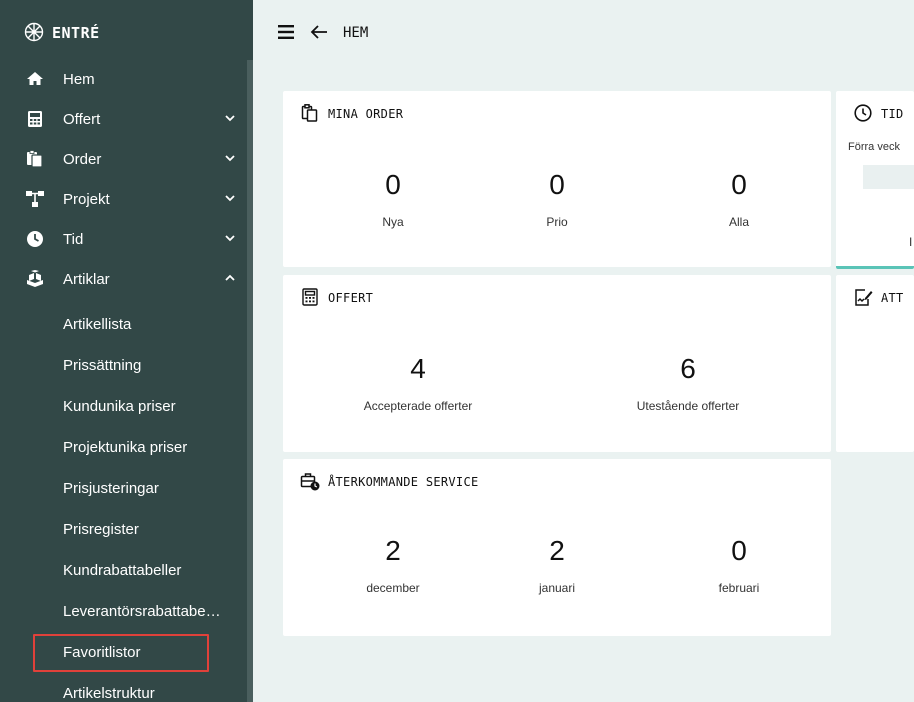 This screenshot has height=702, width=914. I want to click on subnav-label: Prisregister, so click(101, 529).